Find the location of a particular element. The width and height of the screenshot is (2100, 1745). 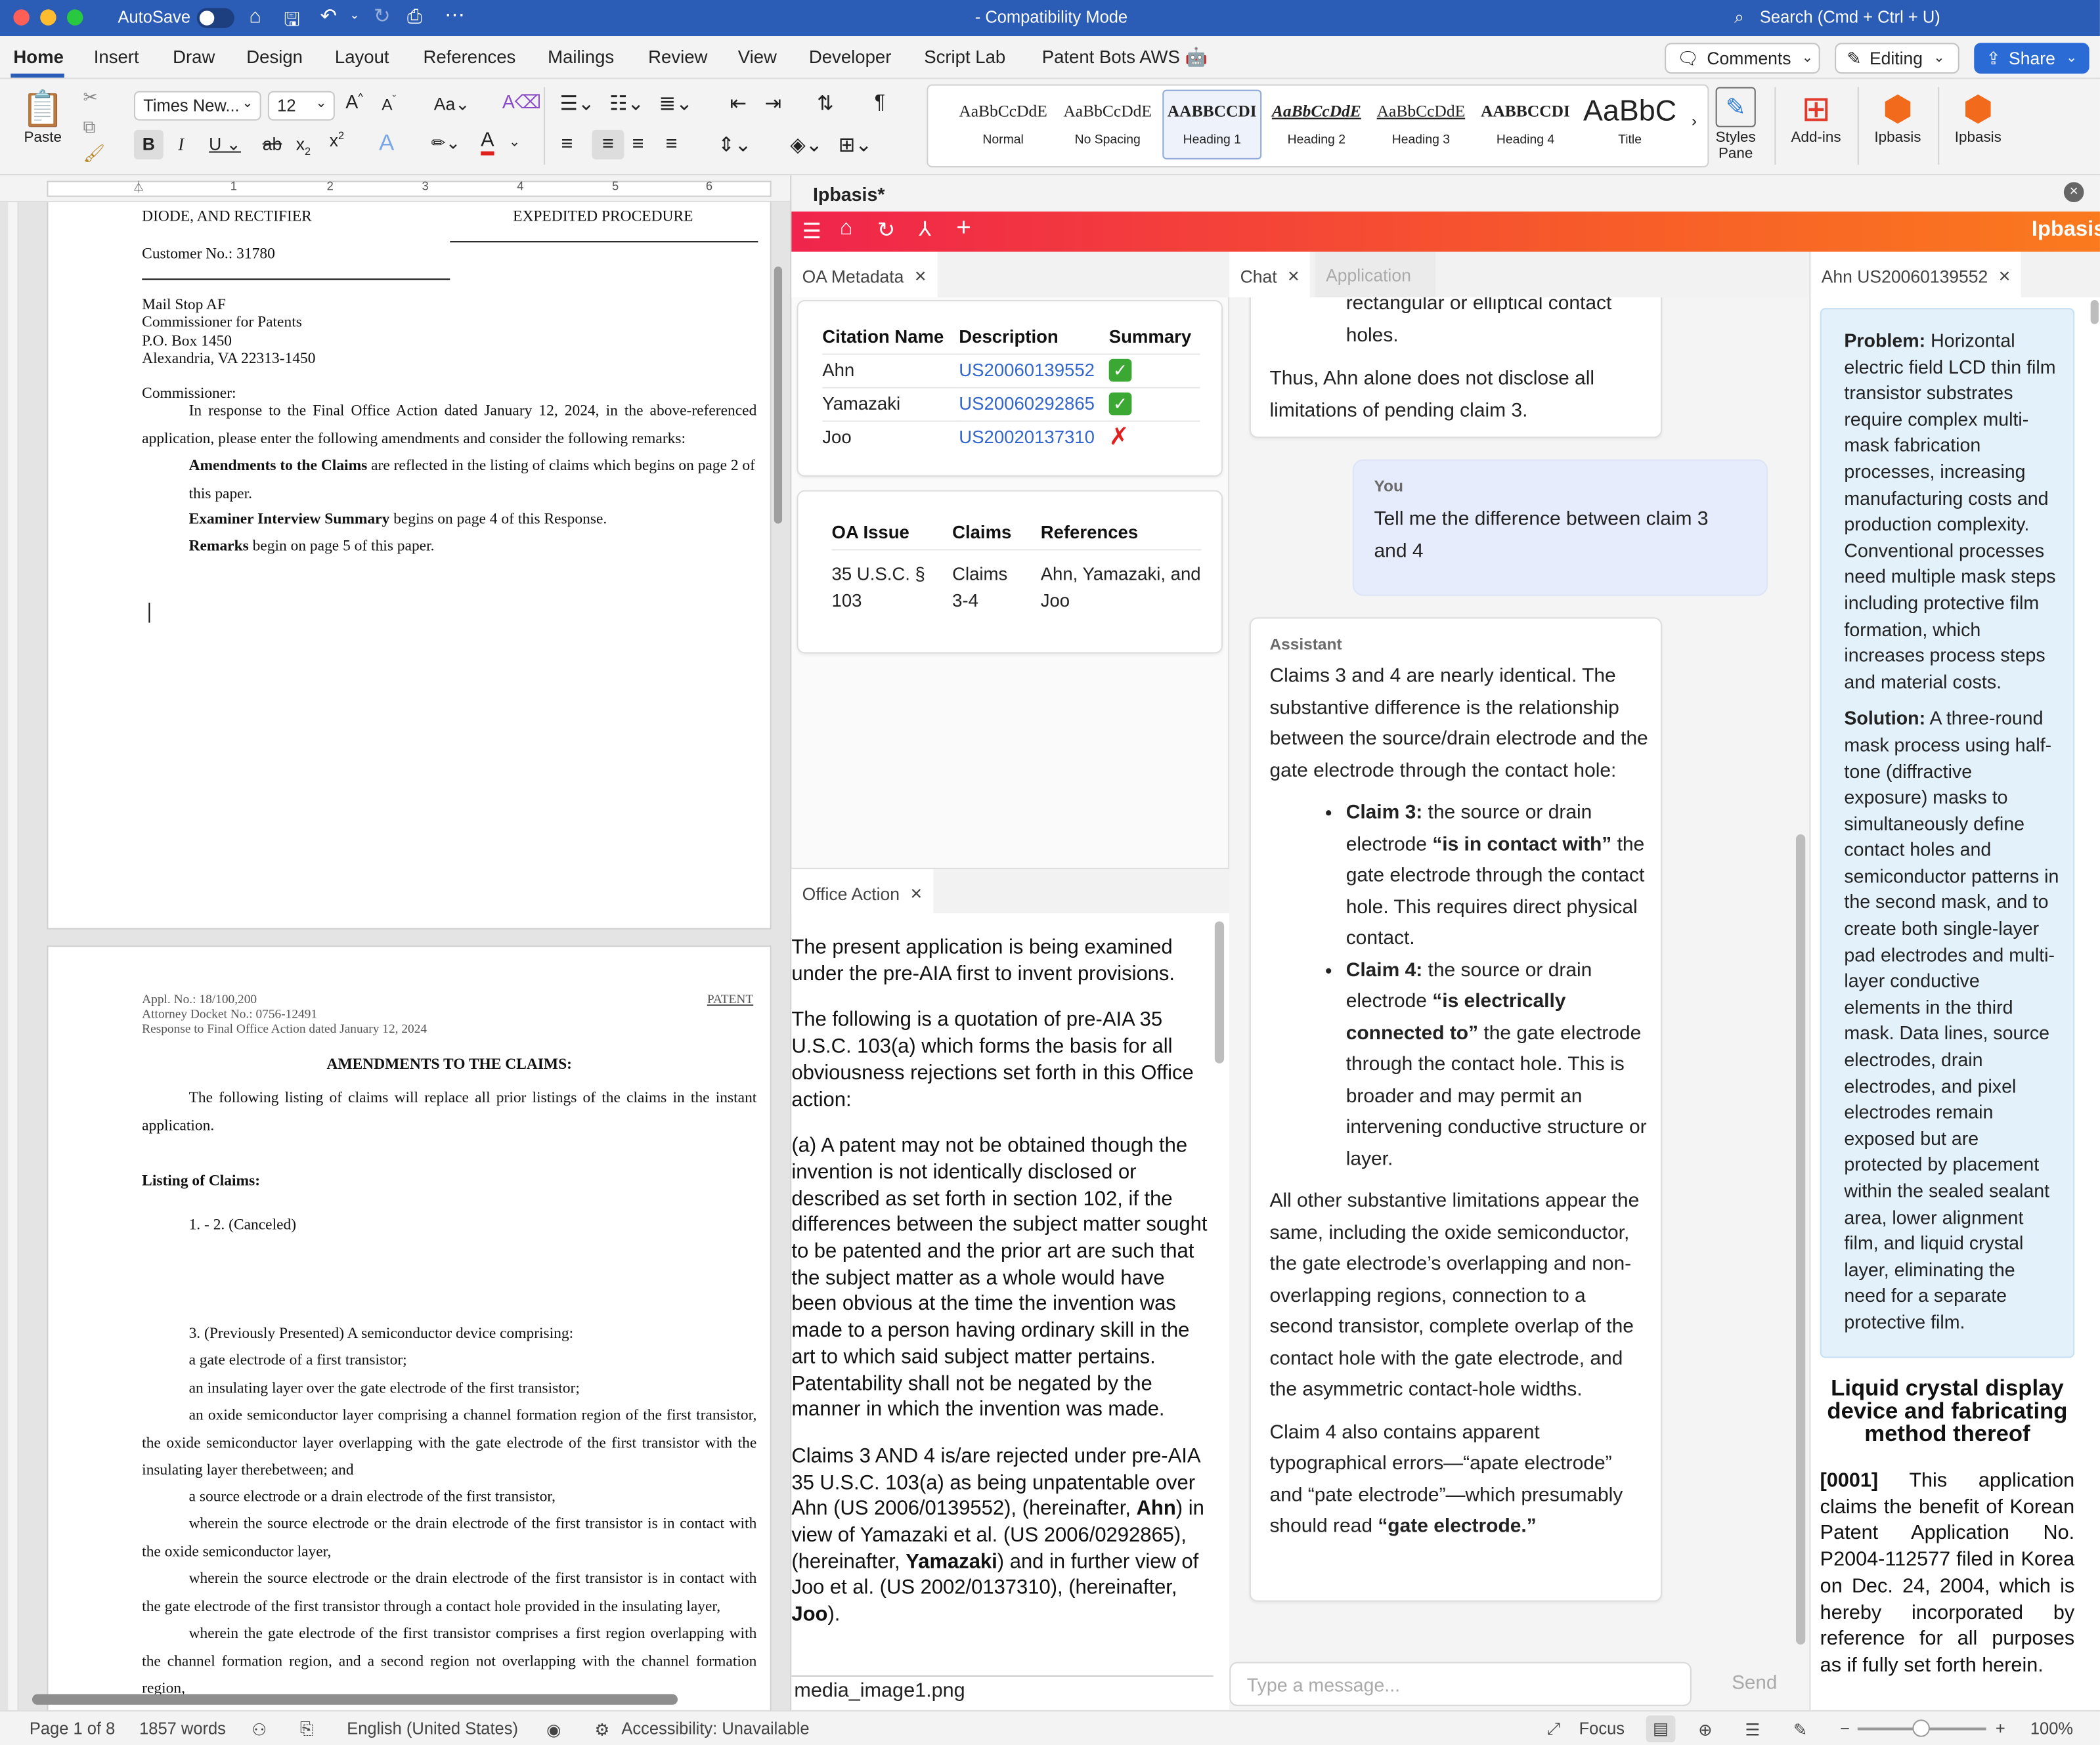

web-layout-icon: ⊕ is located at coordinates (1705, 1730).